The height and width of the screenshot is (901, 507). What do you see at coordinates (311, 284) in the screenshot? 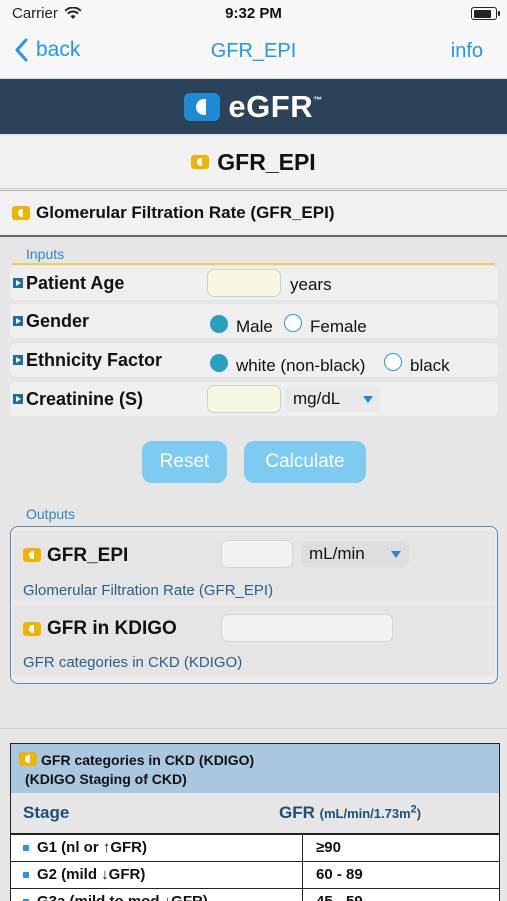
I see `age-unit: years` at bounding box center [311, 284].